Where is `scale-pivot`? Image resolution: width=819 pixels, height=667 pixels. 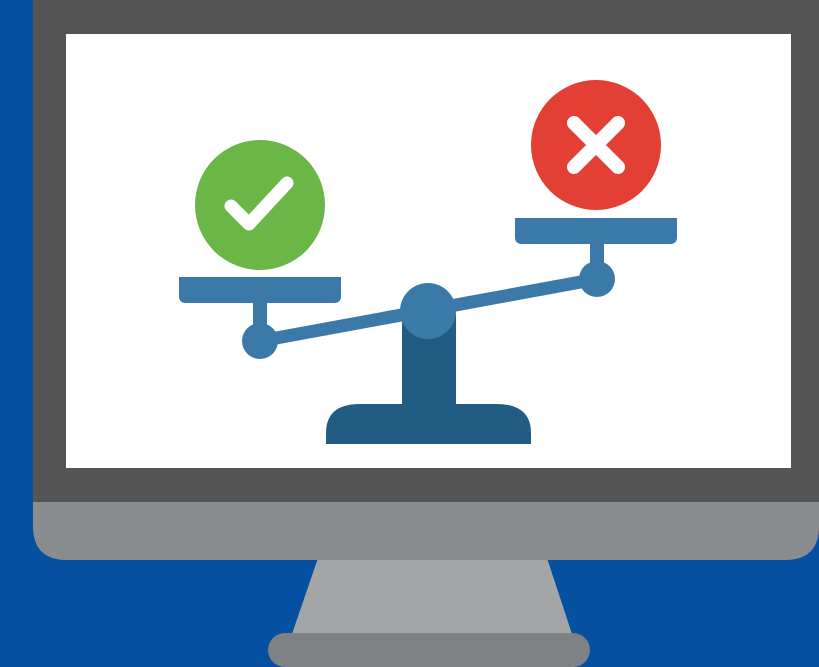
scale-pivot is located at coordinates (428, 311).